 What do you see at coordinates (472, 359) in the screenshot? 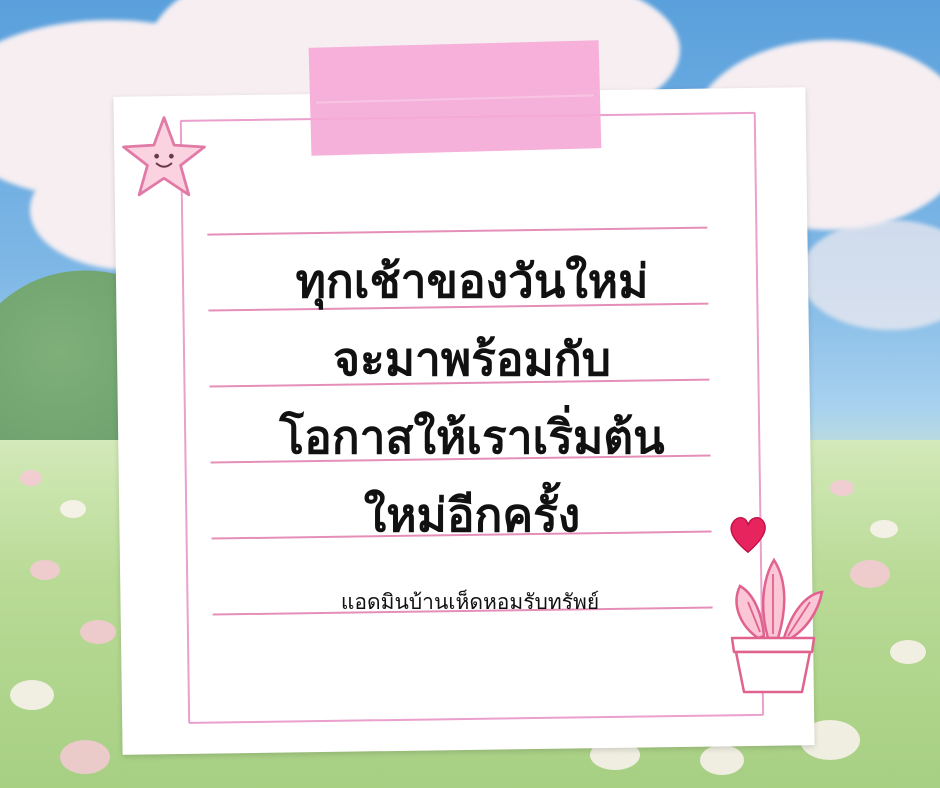
I see `quote-line-2: จะมาพร้อมกับ` at bounding box center [472, 359].